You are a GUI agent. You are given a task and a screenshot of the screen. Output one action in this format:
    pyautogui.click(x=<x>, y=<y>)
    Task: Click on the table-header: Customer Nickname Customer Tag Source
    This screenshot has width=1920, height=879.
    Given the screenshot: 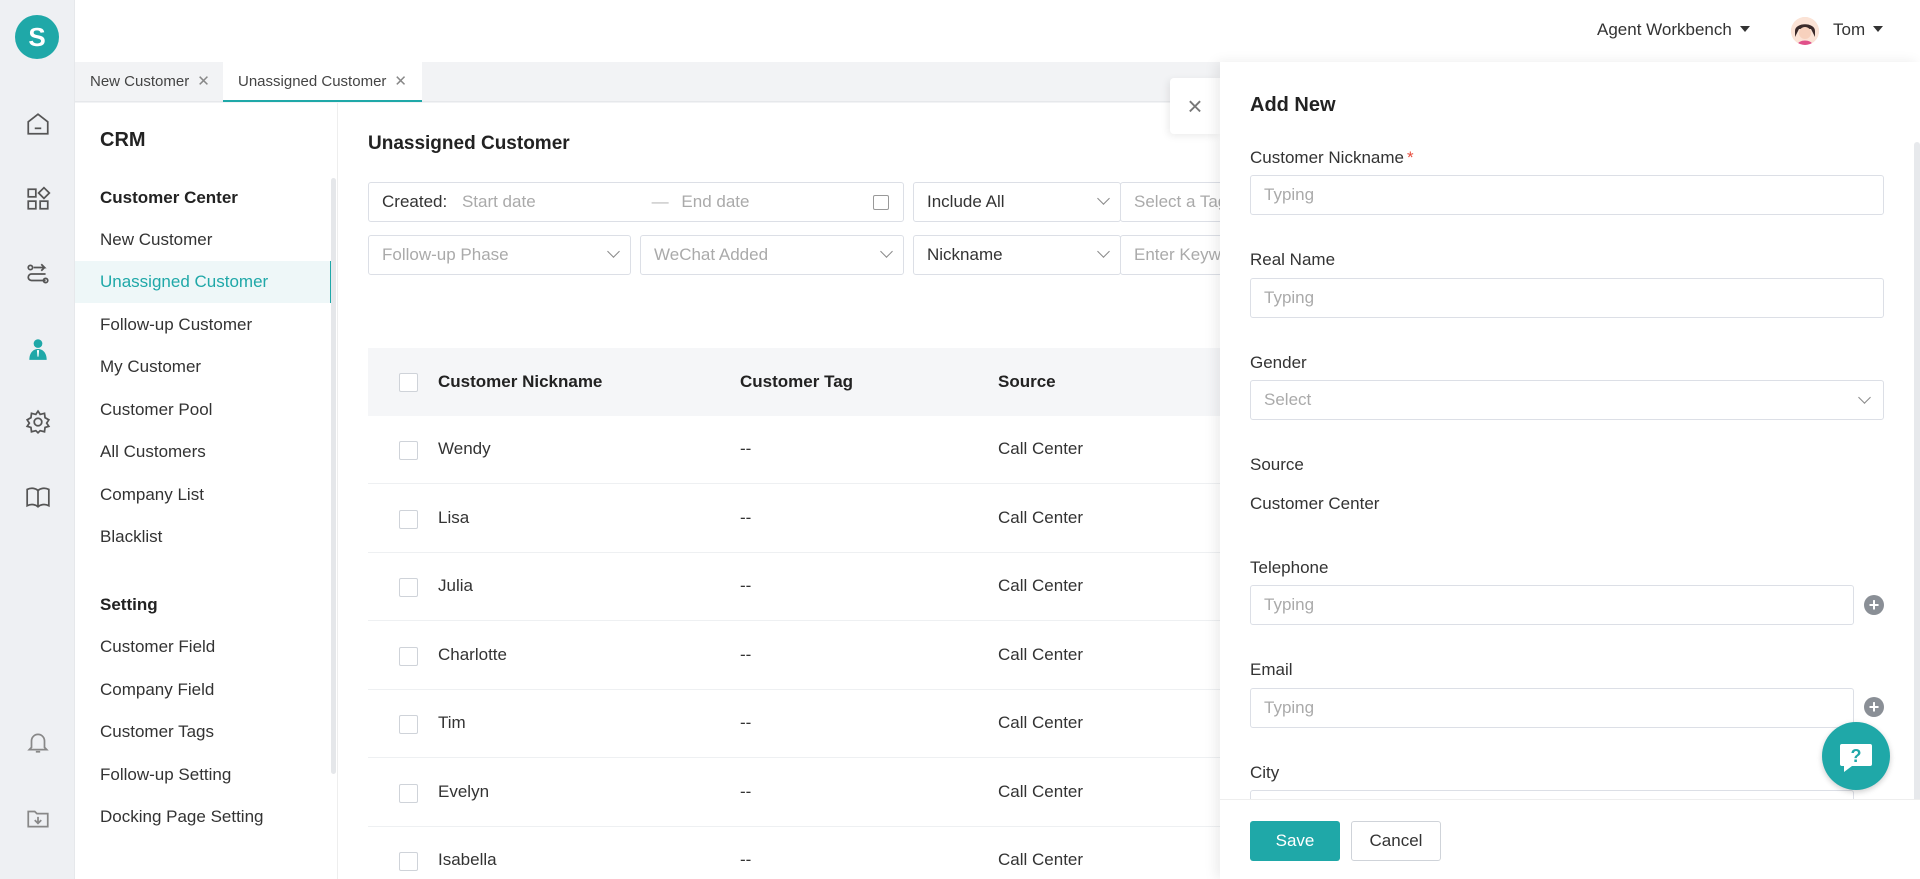 What is the action you would take?
    pyautogui.click(x=794, y=382)
    